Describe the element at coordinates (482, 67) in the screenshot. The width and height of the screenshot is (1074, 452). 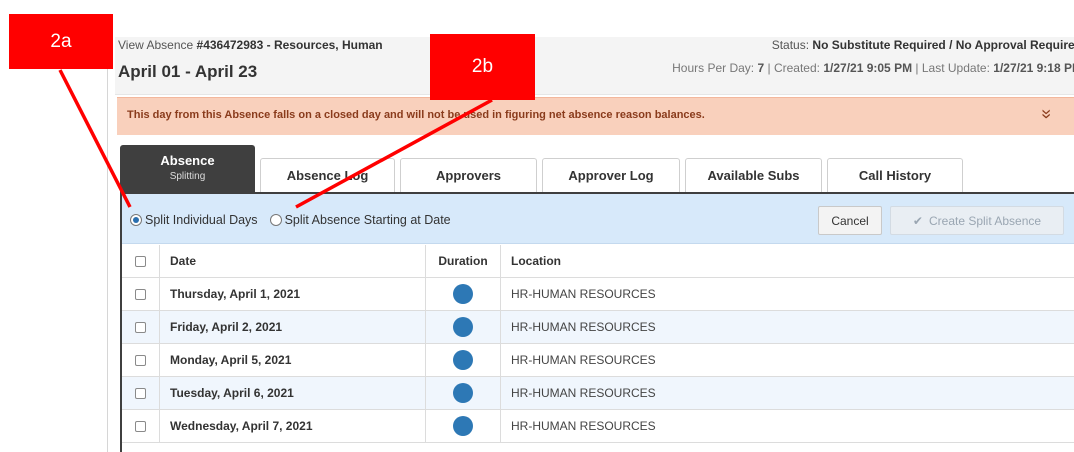
I see `callout-2b: 2b` at that location.